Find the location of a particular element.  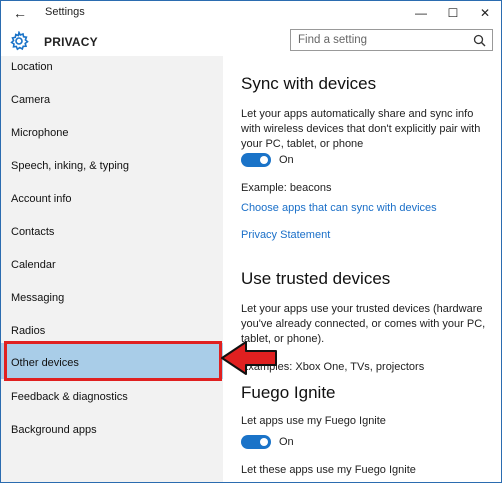

sidebar-item-camera: Camera is located at coordinates (112, 105).